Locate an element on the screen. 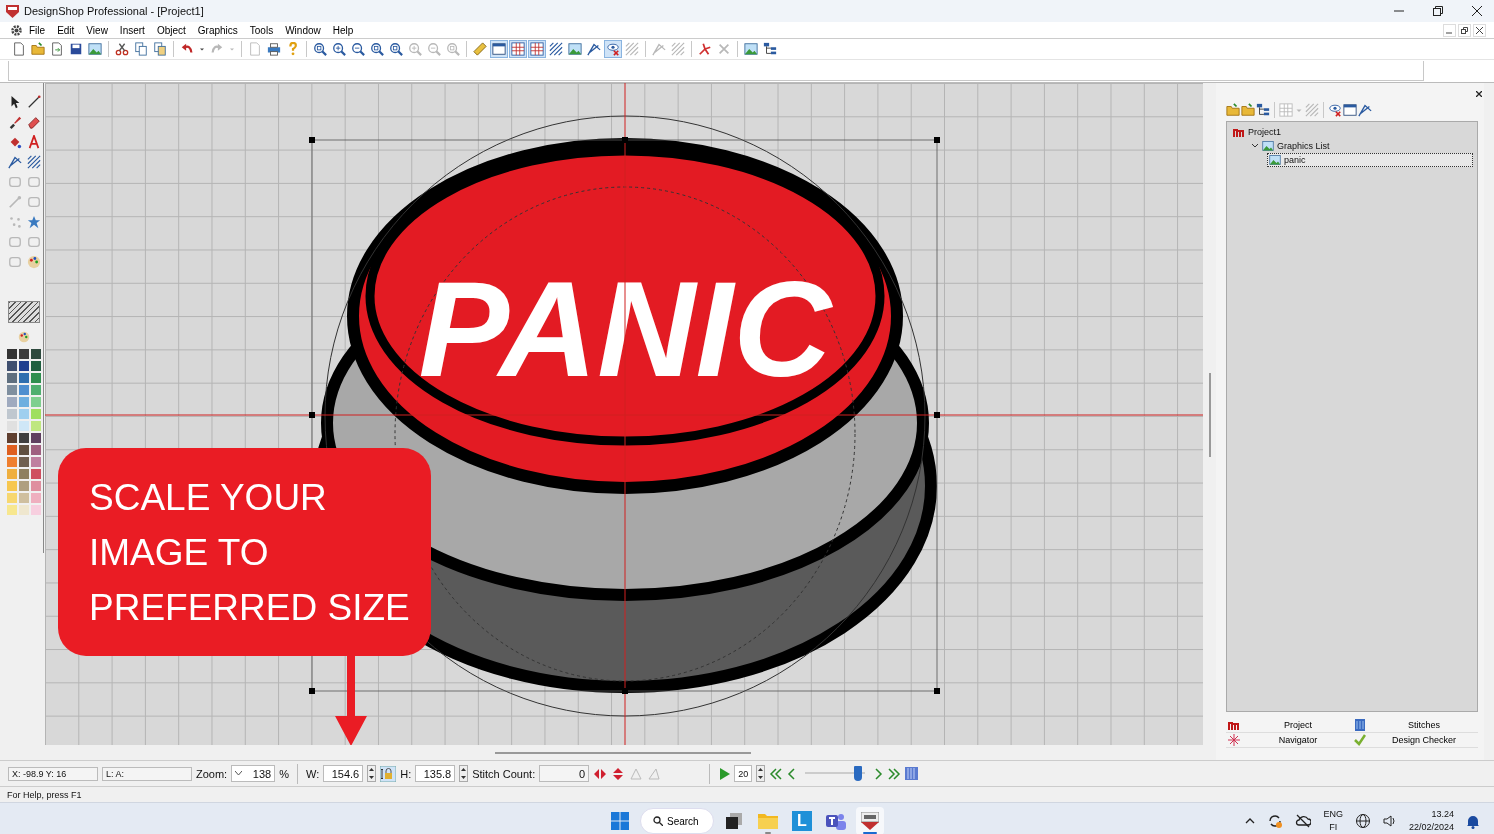 Image resolution: width=1494 pixels, height=834 pixels. stitch-count: 0 is located at coordinates (564, 773).